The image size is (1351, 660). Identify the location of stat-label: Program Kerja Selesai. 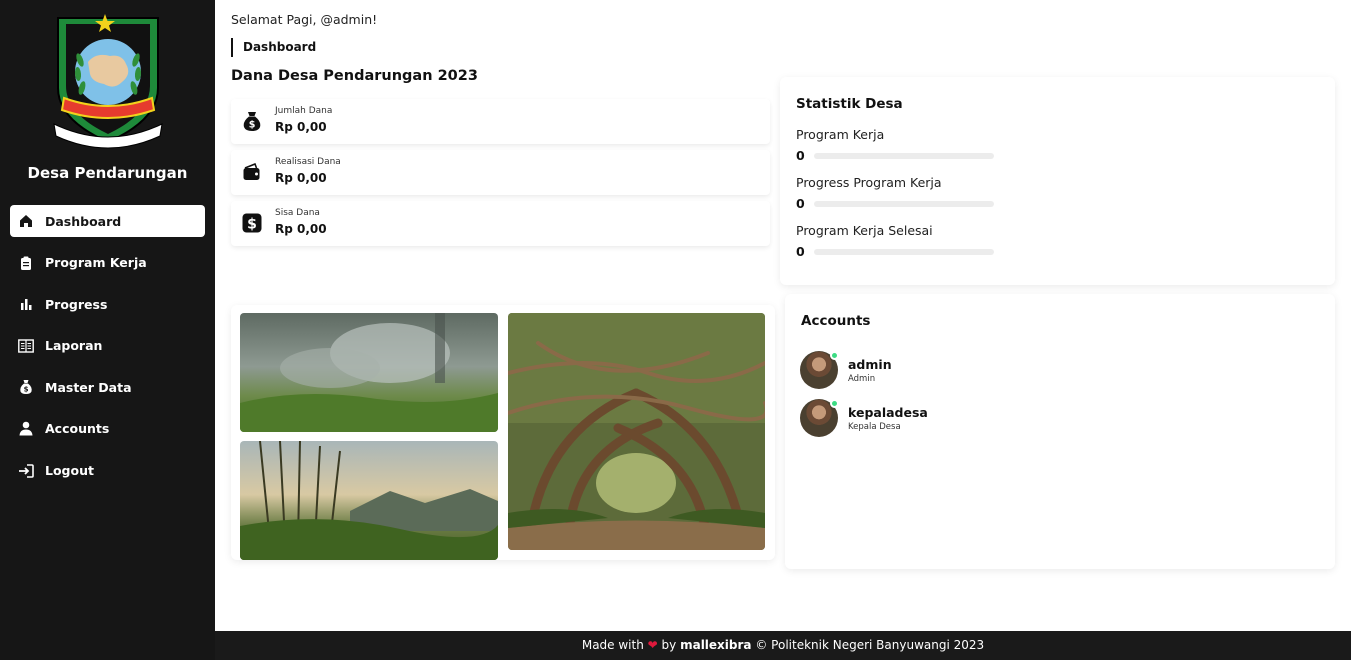
(864, 230).